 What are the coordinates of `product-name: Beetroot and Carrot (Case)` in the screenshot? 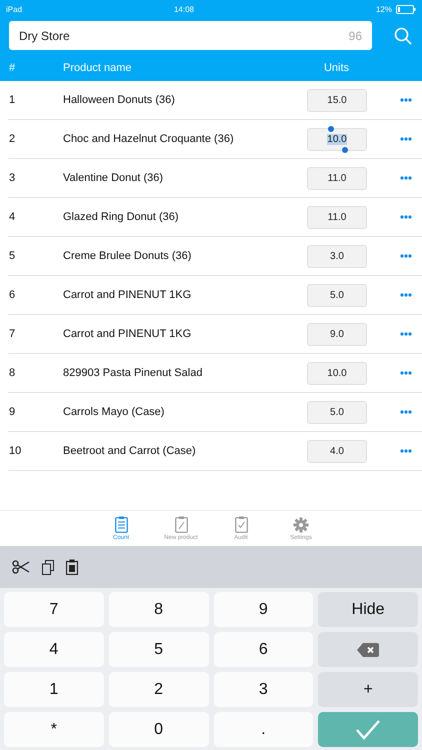 It's located at (130, 451).